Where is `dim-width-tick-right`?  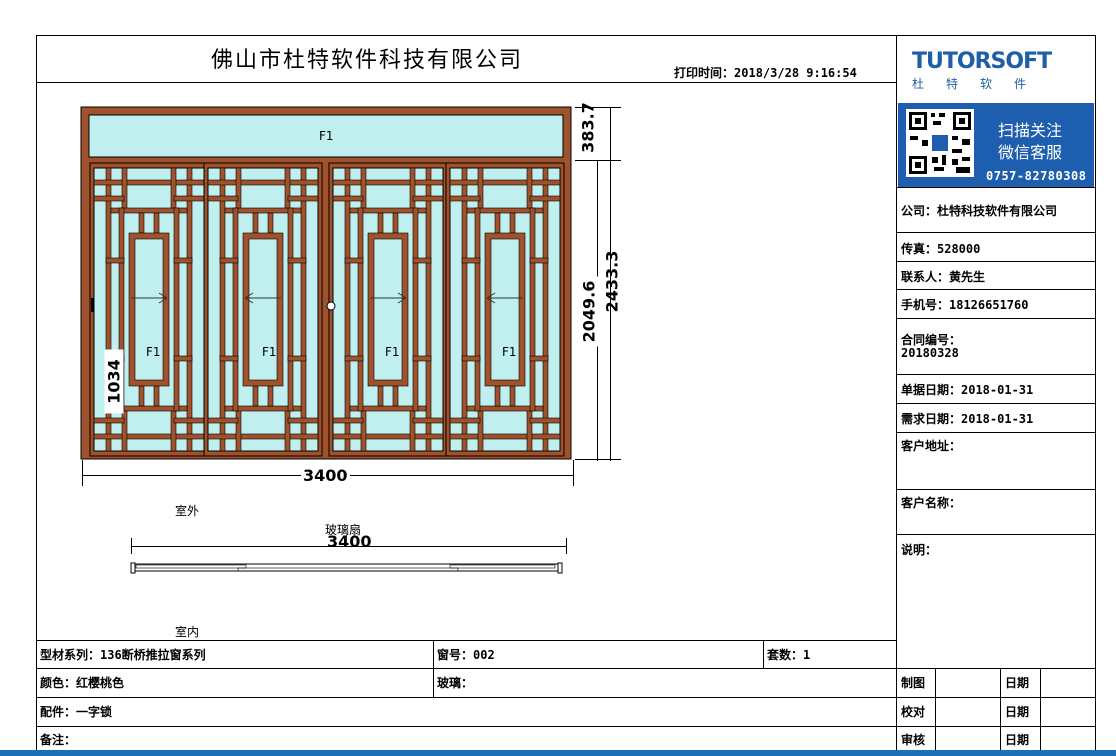
dim-width-tick-right is located at coordinates (573, 473).